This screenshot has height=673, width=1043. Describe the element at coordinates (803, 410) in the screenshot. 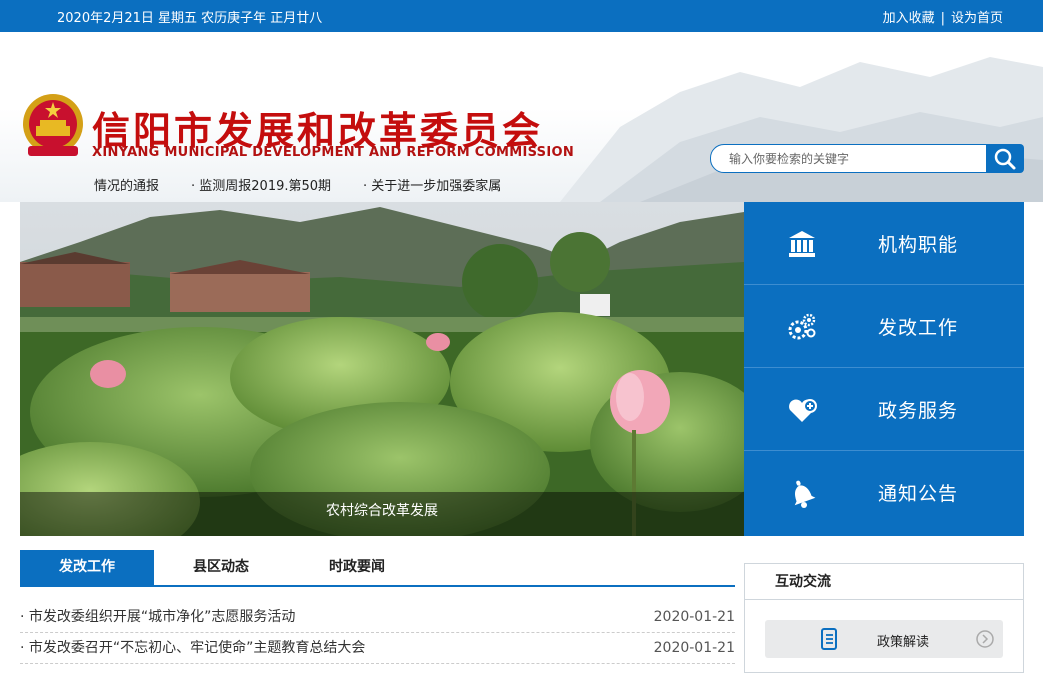

I see `heart-service-icon` at that location.